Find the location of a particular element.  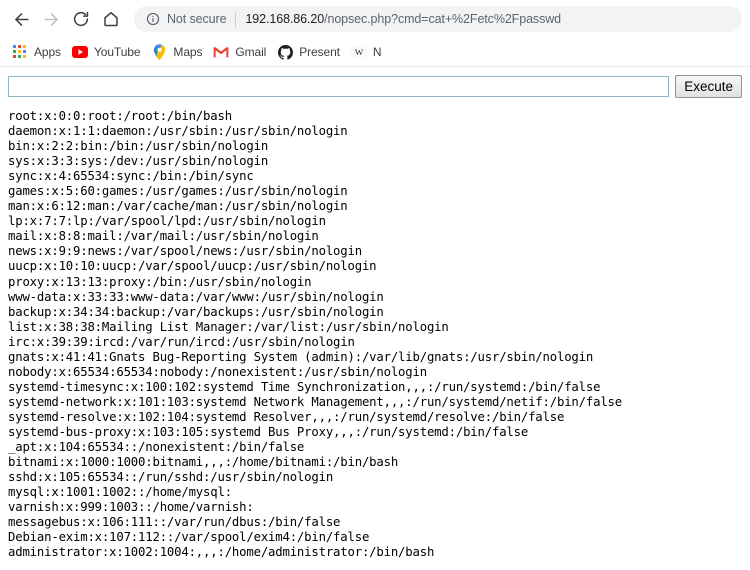

bookmark-label: N is located at coordinates (377, 52).